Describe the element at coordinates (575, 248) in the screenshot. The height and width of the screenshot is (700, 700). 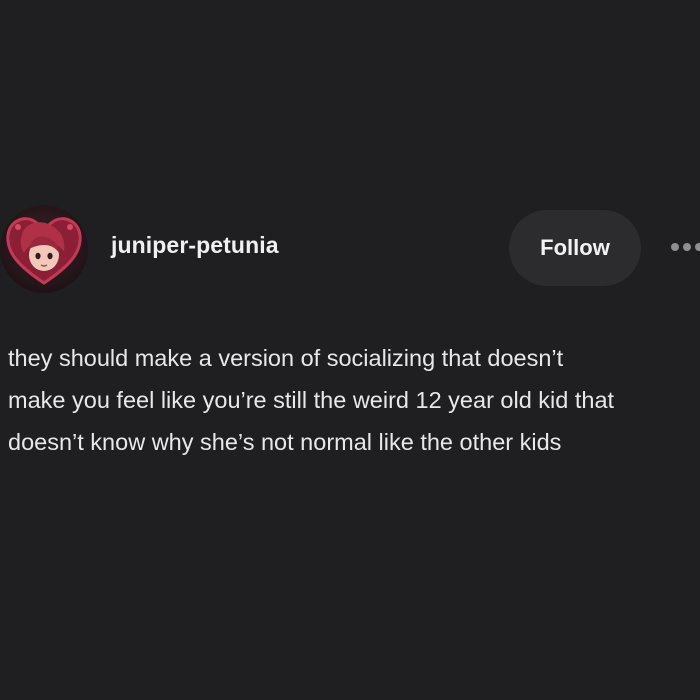
I see `follow-button: Follow` at that location.